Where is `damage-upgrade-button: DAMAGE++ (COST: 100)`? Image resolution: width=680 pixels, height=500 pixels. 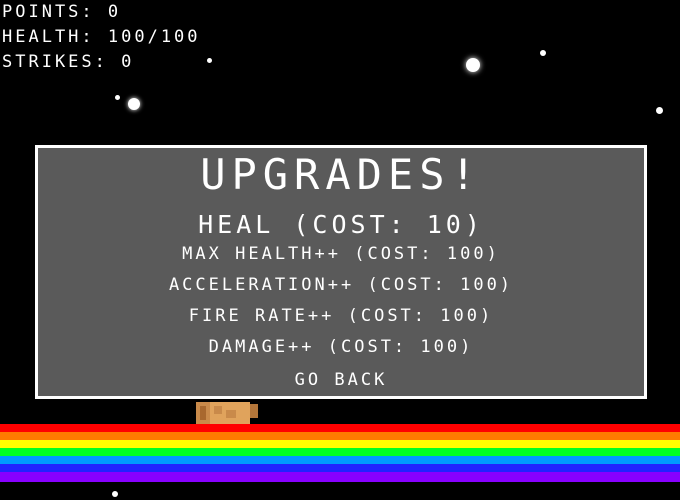
damage-upgrade-button: DAMAGE++ (COST: 100) is located at coordinates (341, 347).